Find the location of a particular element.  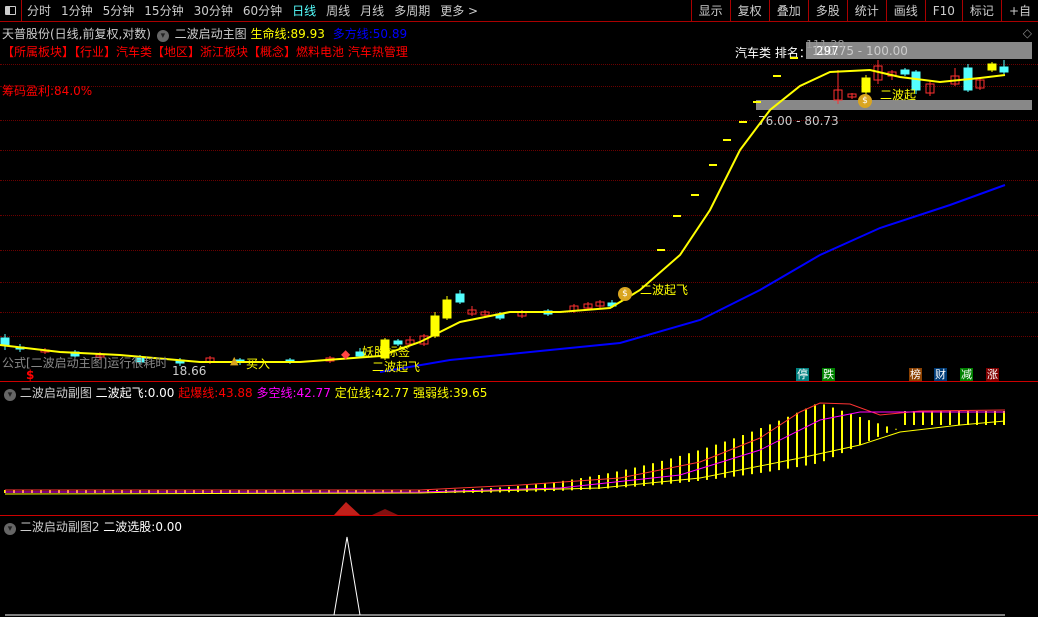

pos-label: 定位线: is located at coordinates (354, 393).